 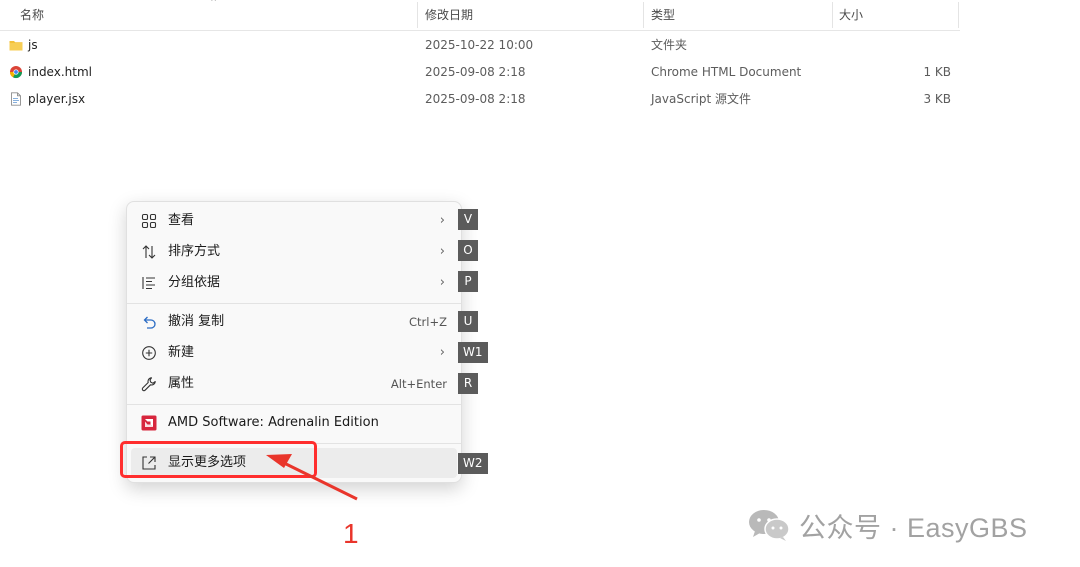 I want to click on menu-item-label: 排序方式, so click(x=194, y=251).